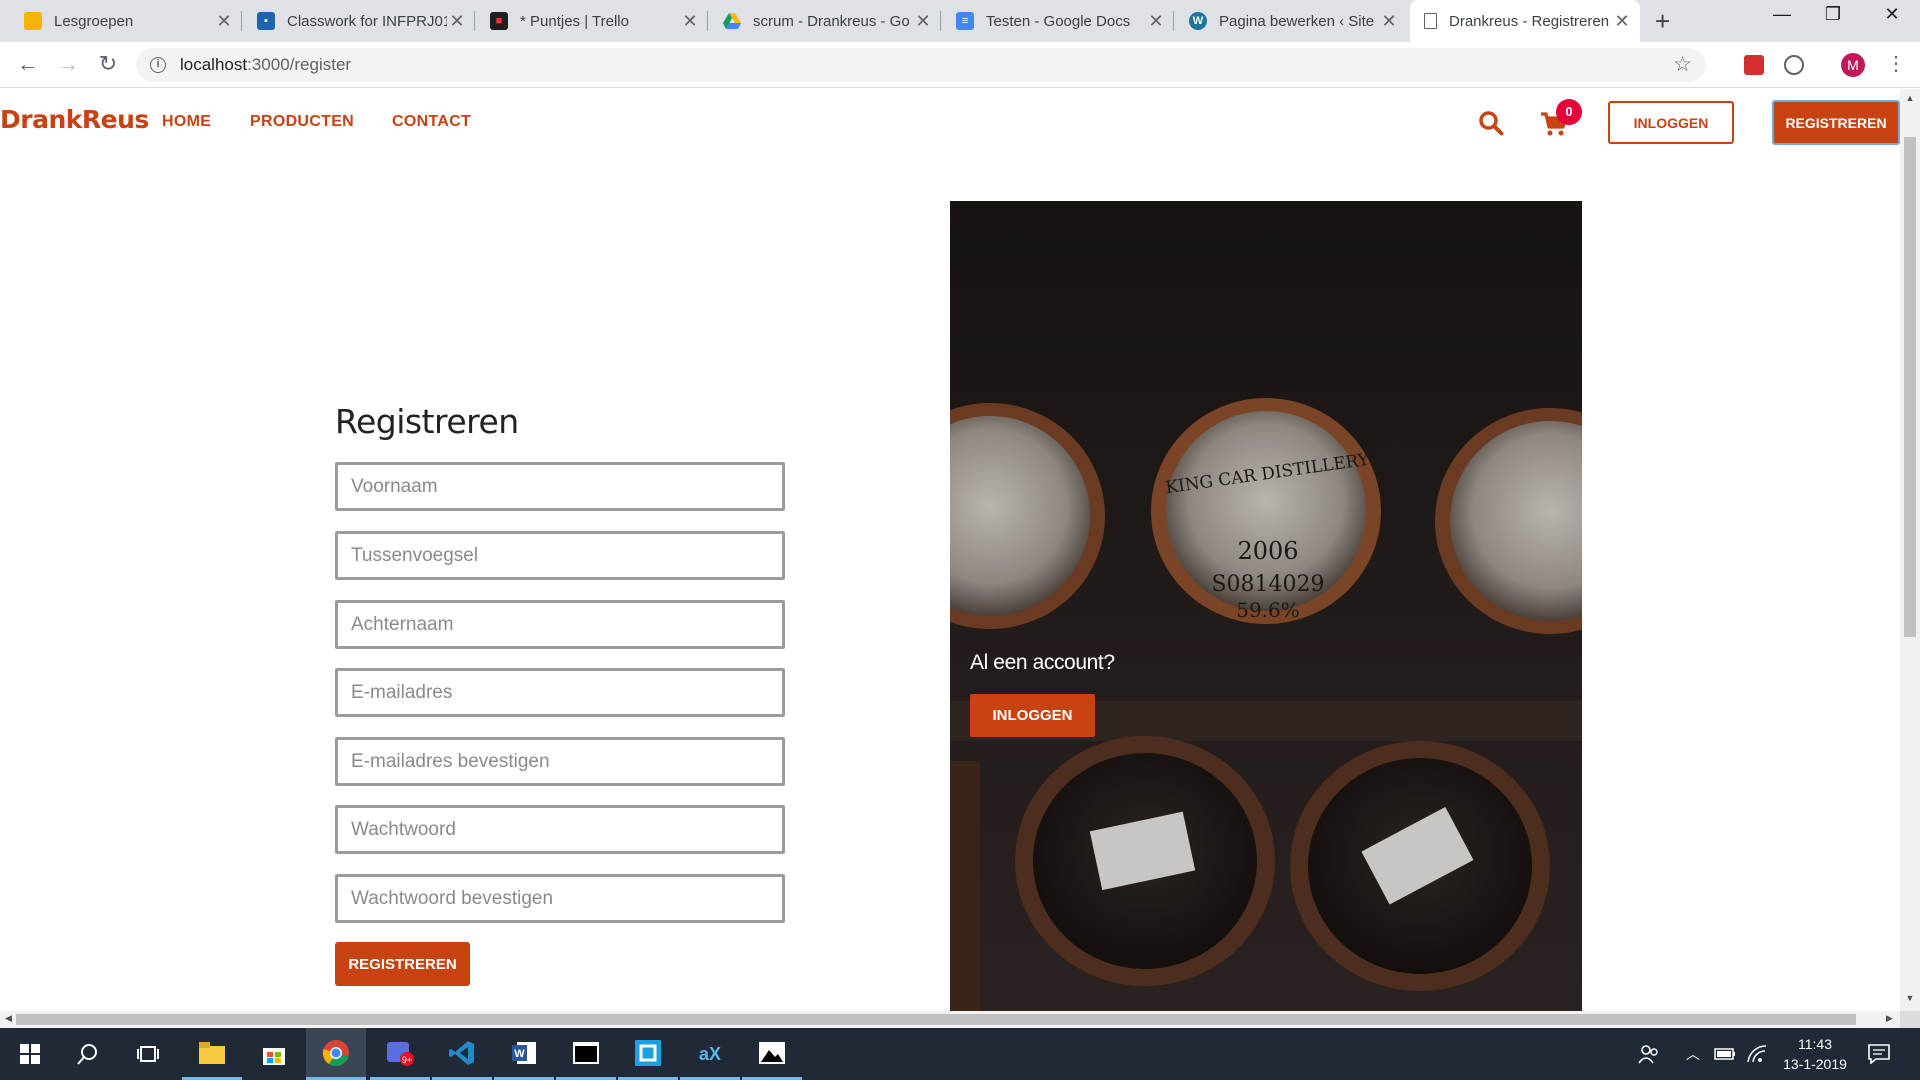  What do you see at coordinates (108, 64) in the screenshot?
I see `reload-icon: ↻` at bounding box center [108, 64].